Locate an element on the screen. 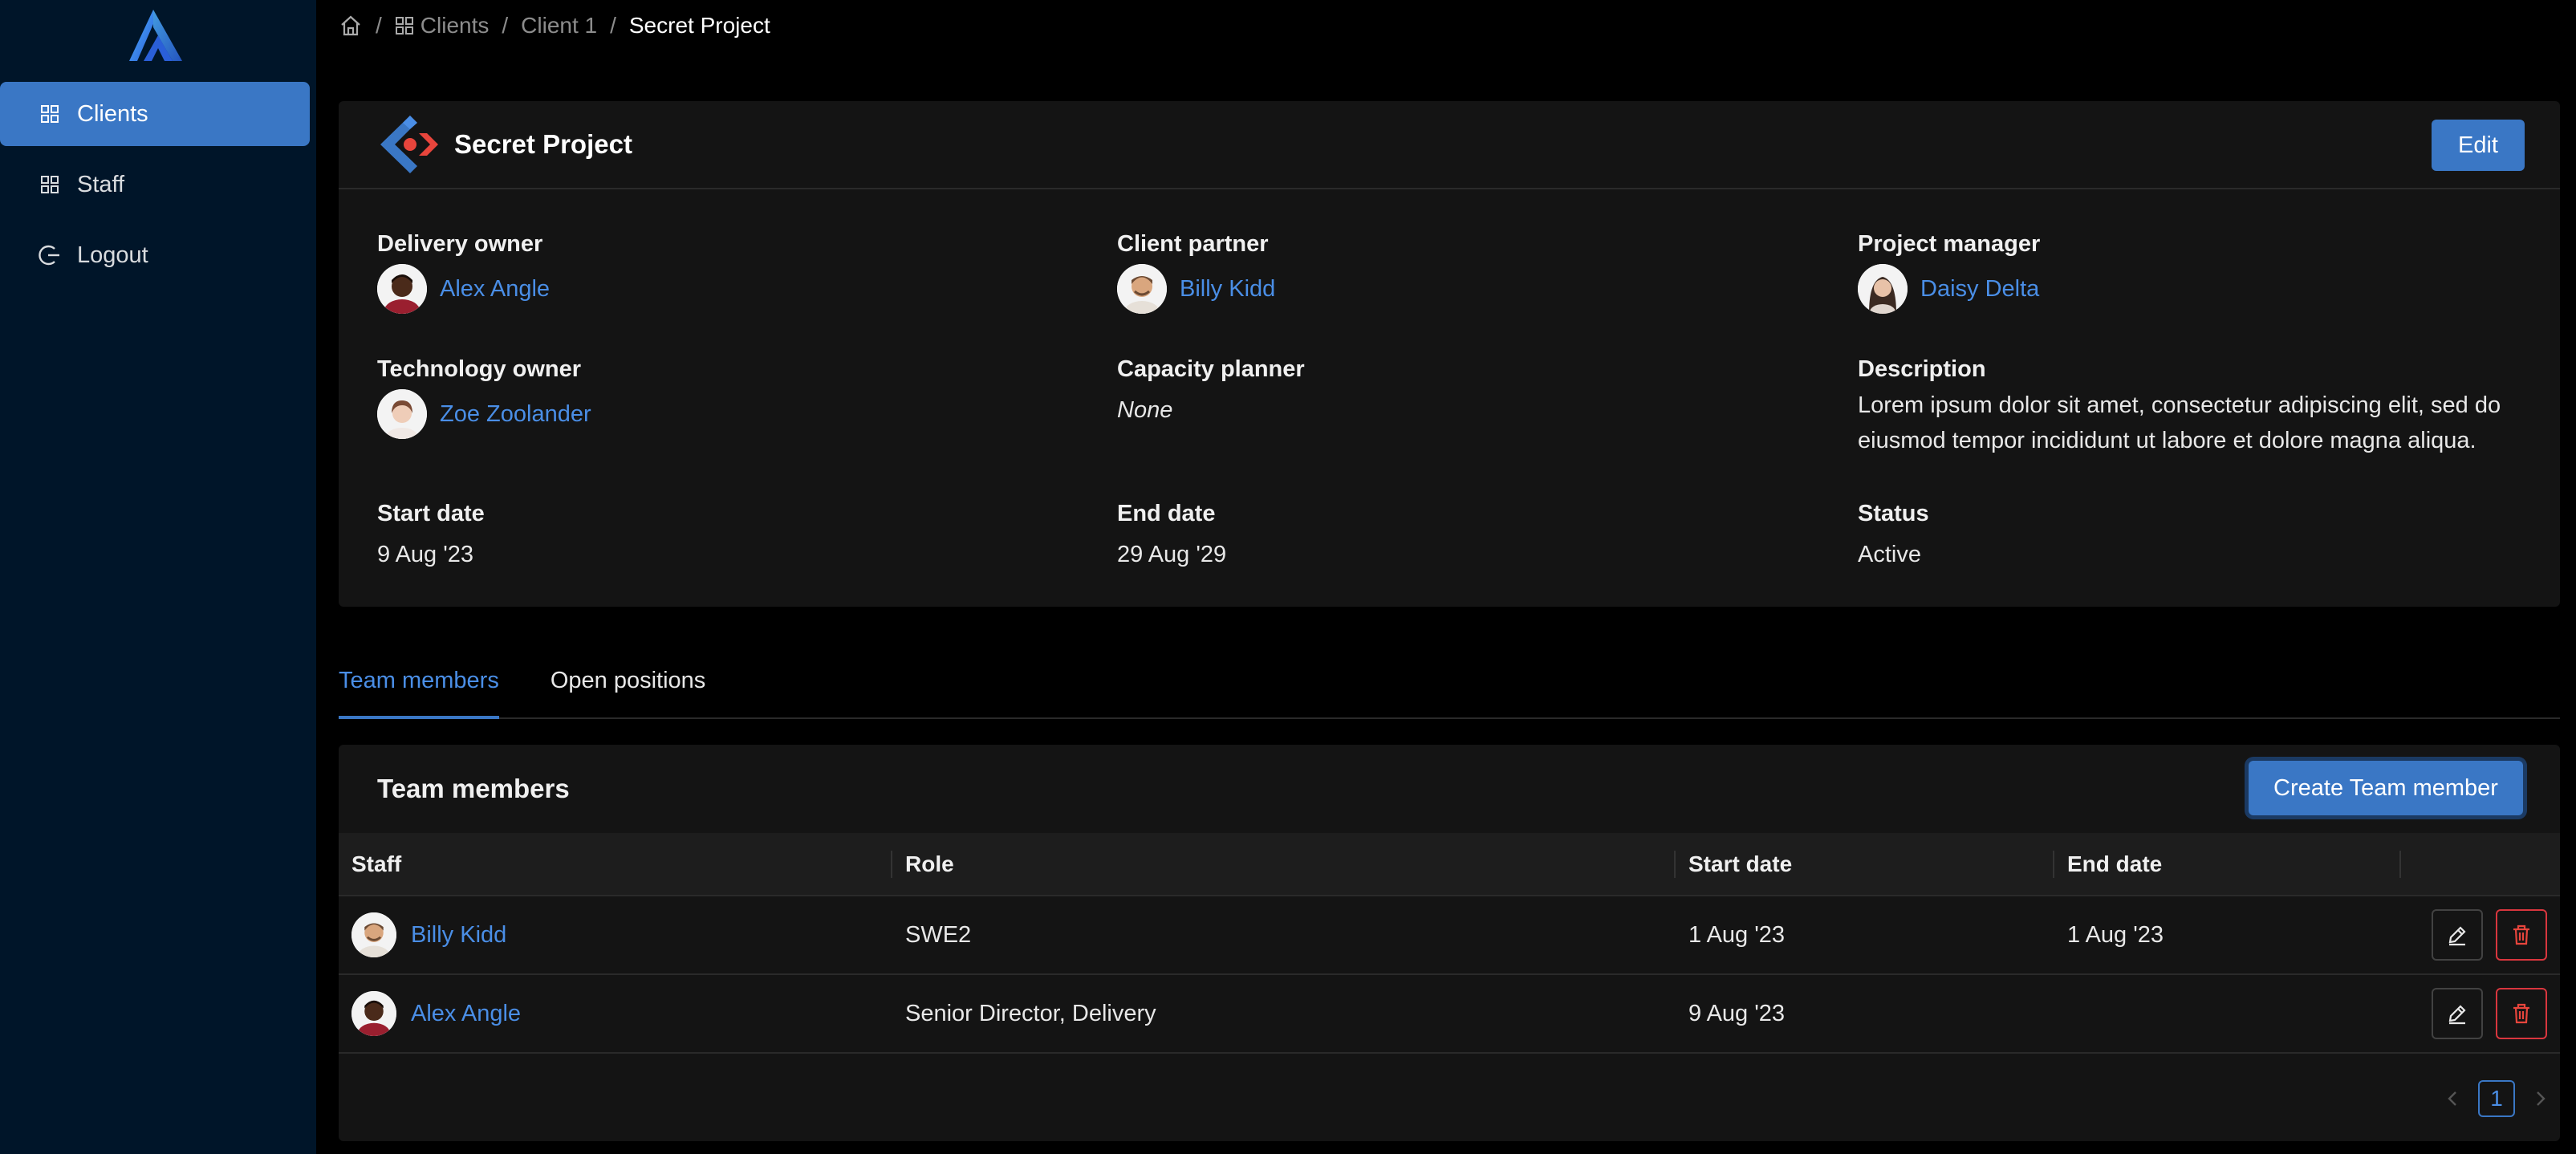  column-header-role: Role is located at coordinates (1284, 864).